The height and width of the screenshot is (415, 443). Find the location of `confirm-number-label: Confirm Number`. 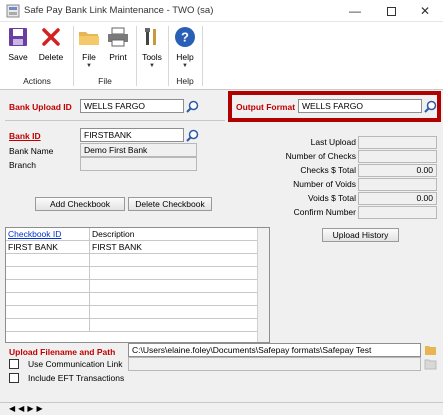

confirm-number-label: Confirm Number is located at coordinates (324, 212).